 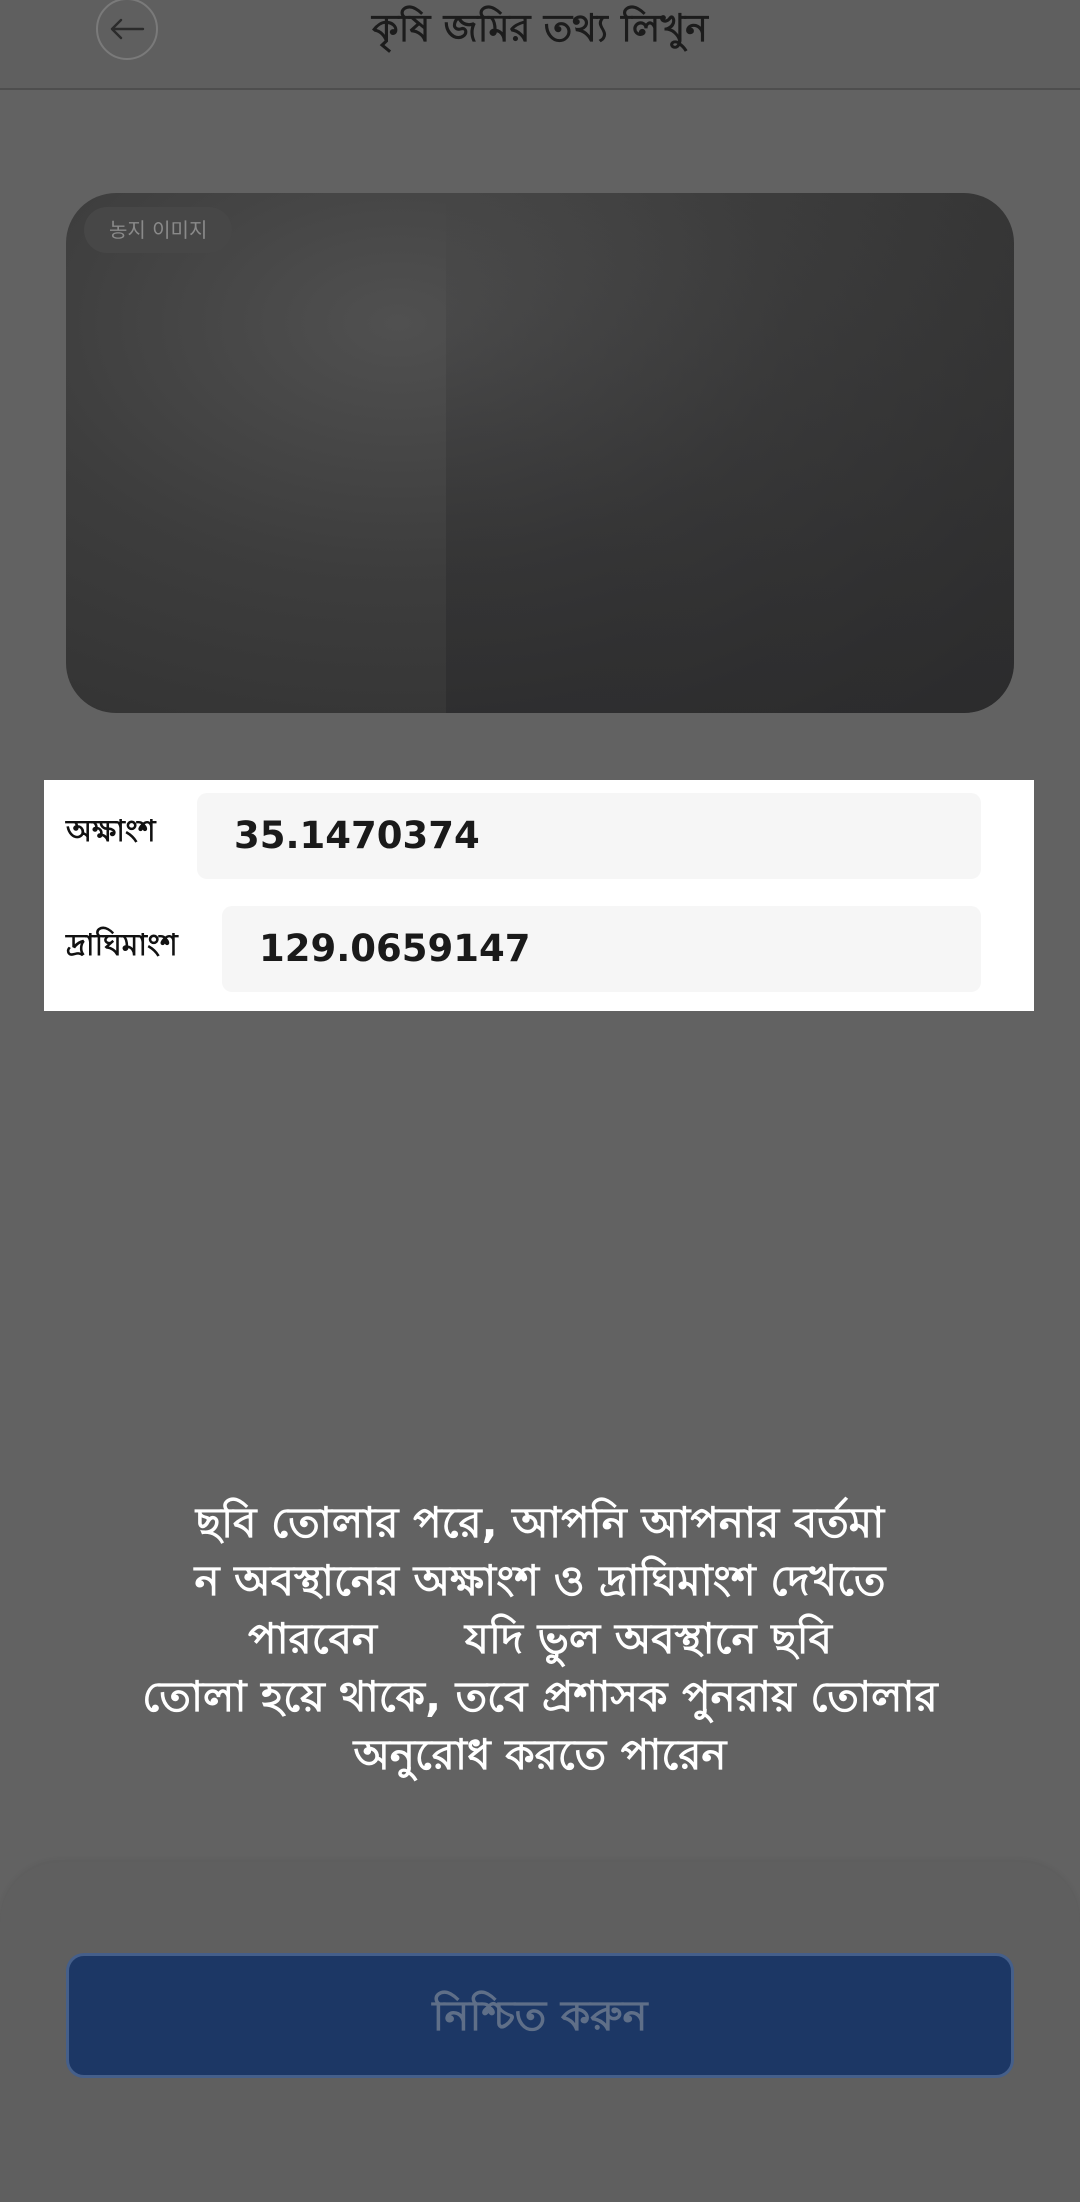 What do you see at coordinates (540, 1754) in the screenshot?
I see `info-line: অনুরোধ করতে পারেন` at bounding box center [540, 1754].